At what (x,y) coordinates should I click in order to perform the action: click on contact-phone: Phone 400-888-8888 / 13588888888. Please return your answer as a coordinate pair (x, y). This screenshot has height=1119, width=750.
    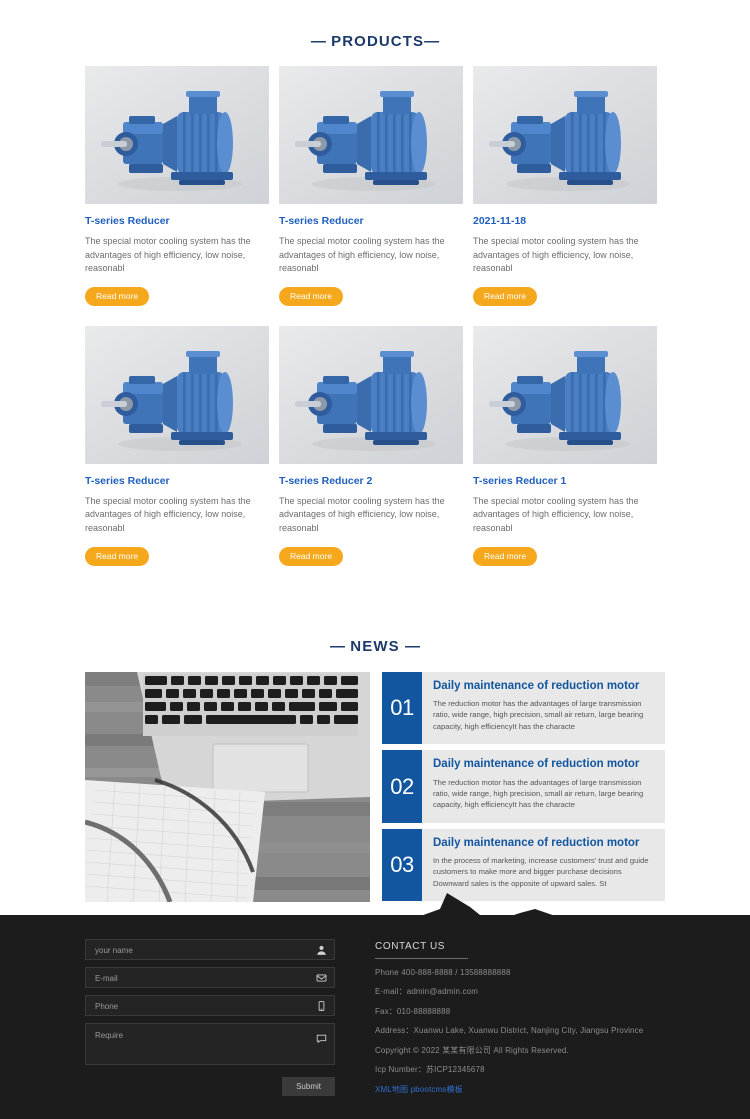
    Looking at the image, I should click on (443, 972).